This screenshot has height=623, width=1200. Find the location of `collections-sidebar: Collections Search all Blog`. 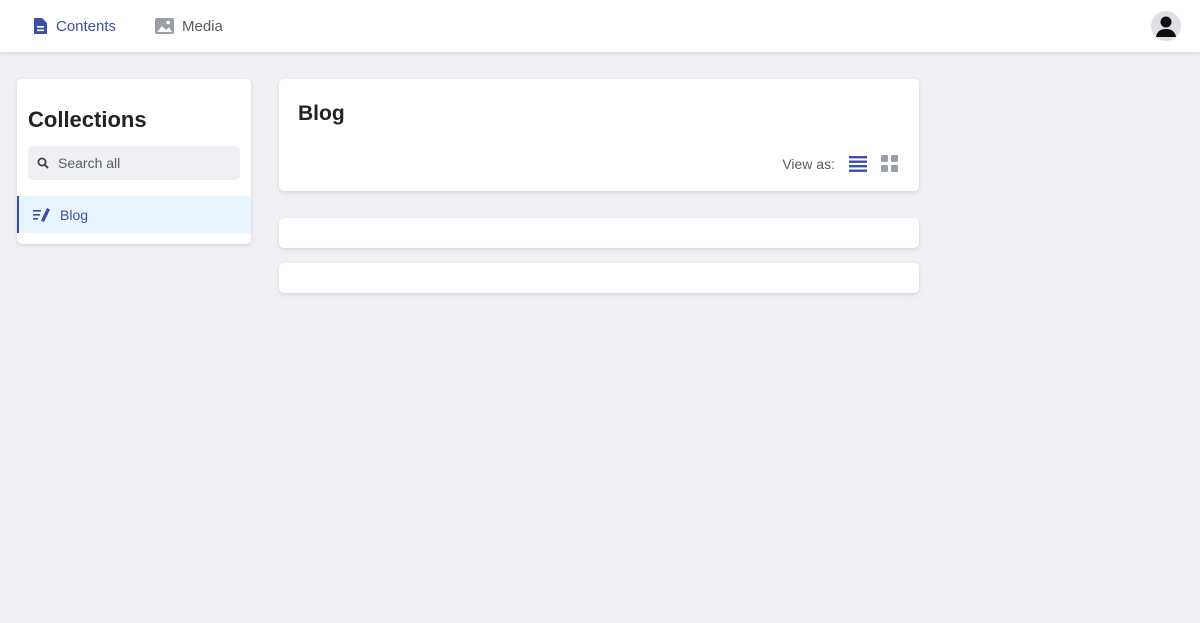

collections-sidebar: Collections Search all Blog is located at coordinates (134, 161).